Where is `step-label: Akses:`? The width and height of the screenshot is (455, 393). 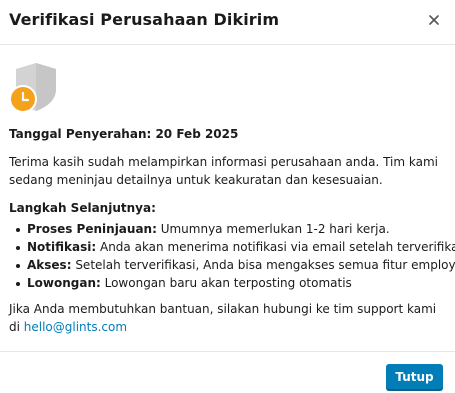
step-label: Akses: is located at coordinates (49, 265).